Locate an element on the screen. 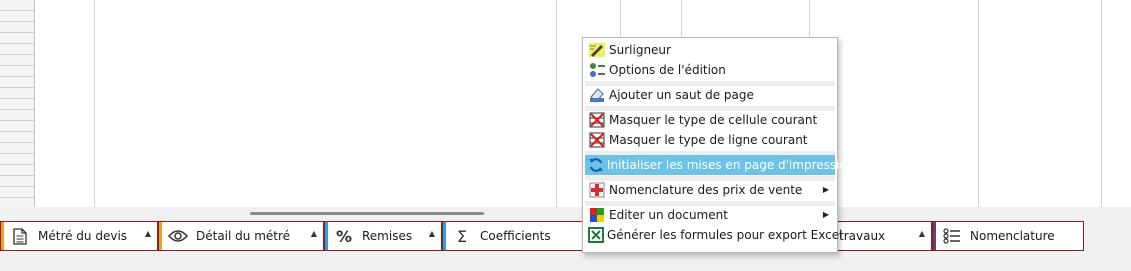 The height and width of the screenshot is (271, 1131). price-nomenclature-icon is located at coordinates (597, 190).